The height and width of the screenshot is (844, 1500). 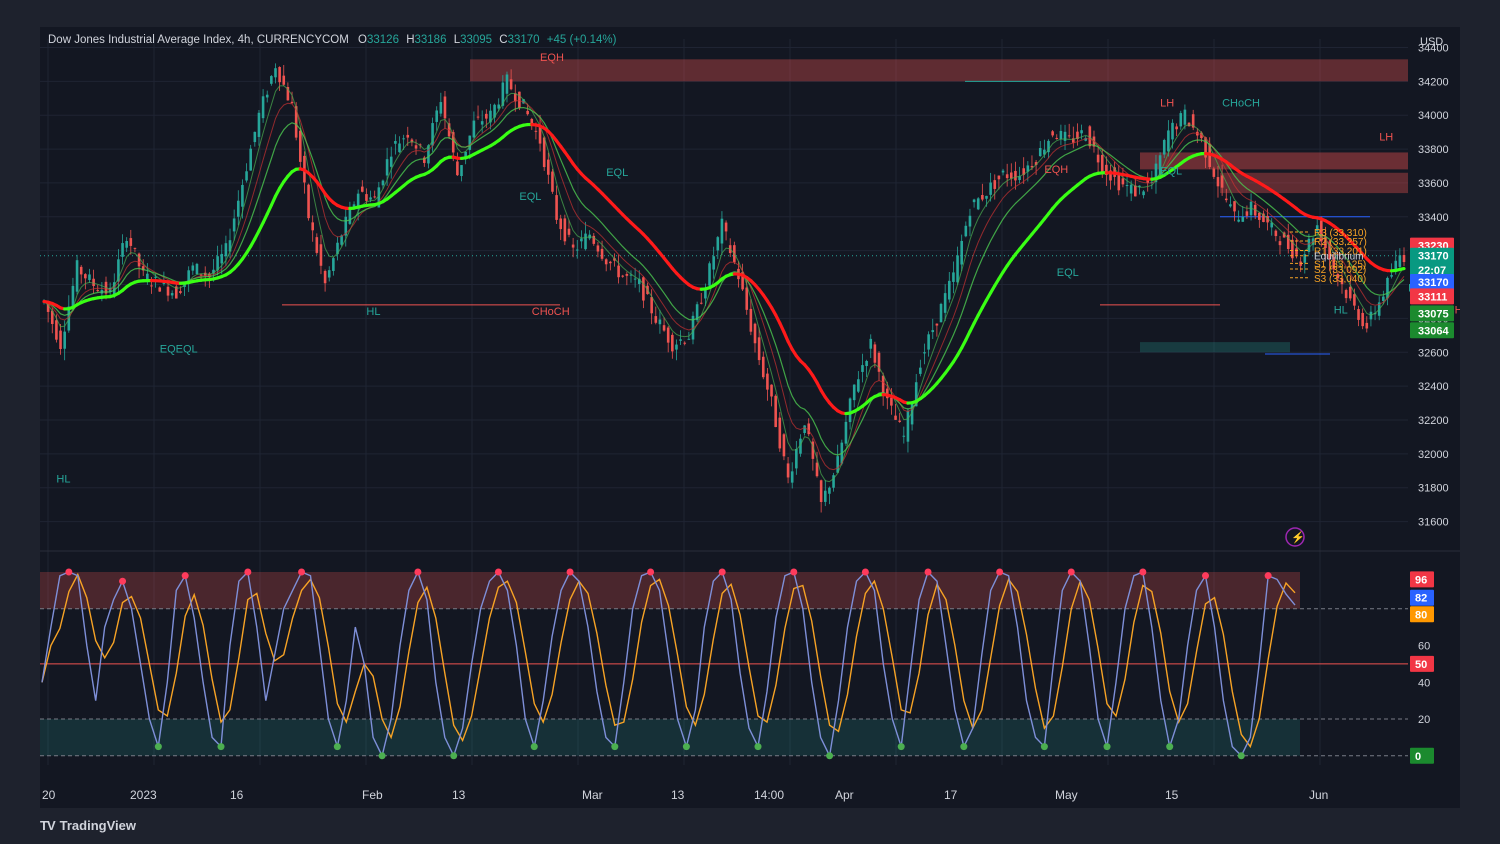 I want to click on annotation-label: HL, so click(x=63, y=480).